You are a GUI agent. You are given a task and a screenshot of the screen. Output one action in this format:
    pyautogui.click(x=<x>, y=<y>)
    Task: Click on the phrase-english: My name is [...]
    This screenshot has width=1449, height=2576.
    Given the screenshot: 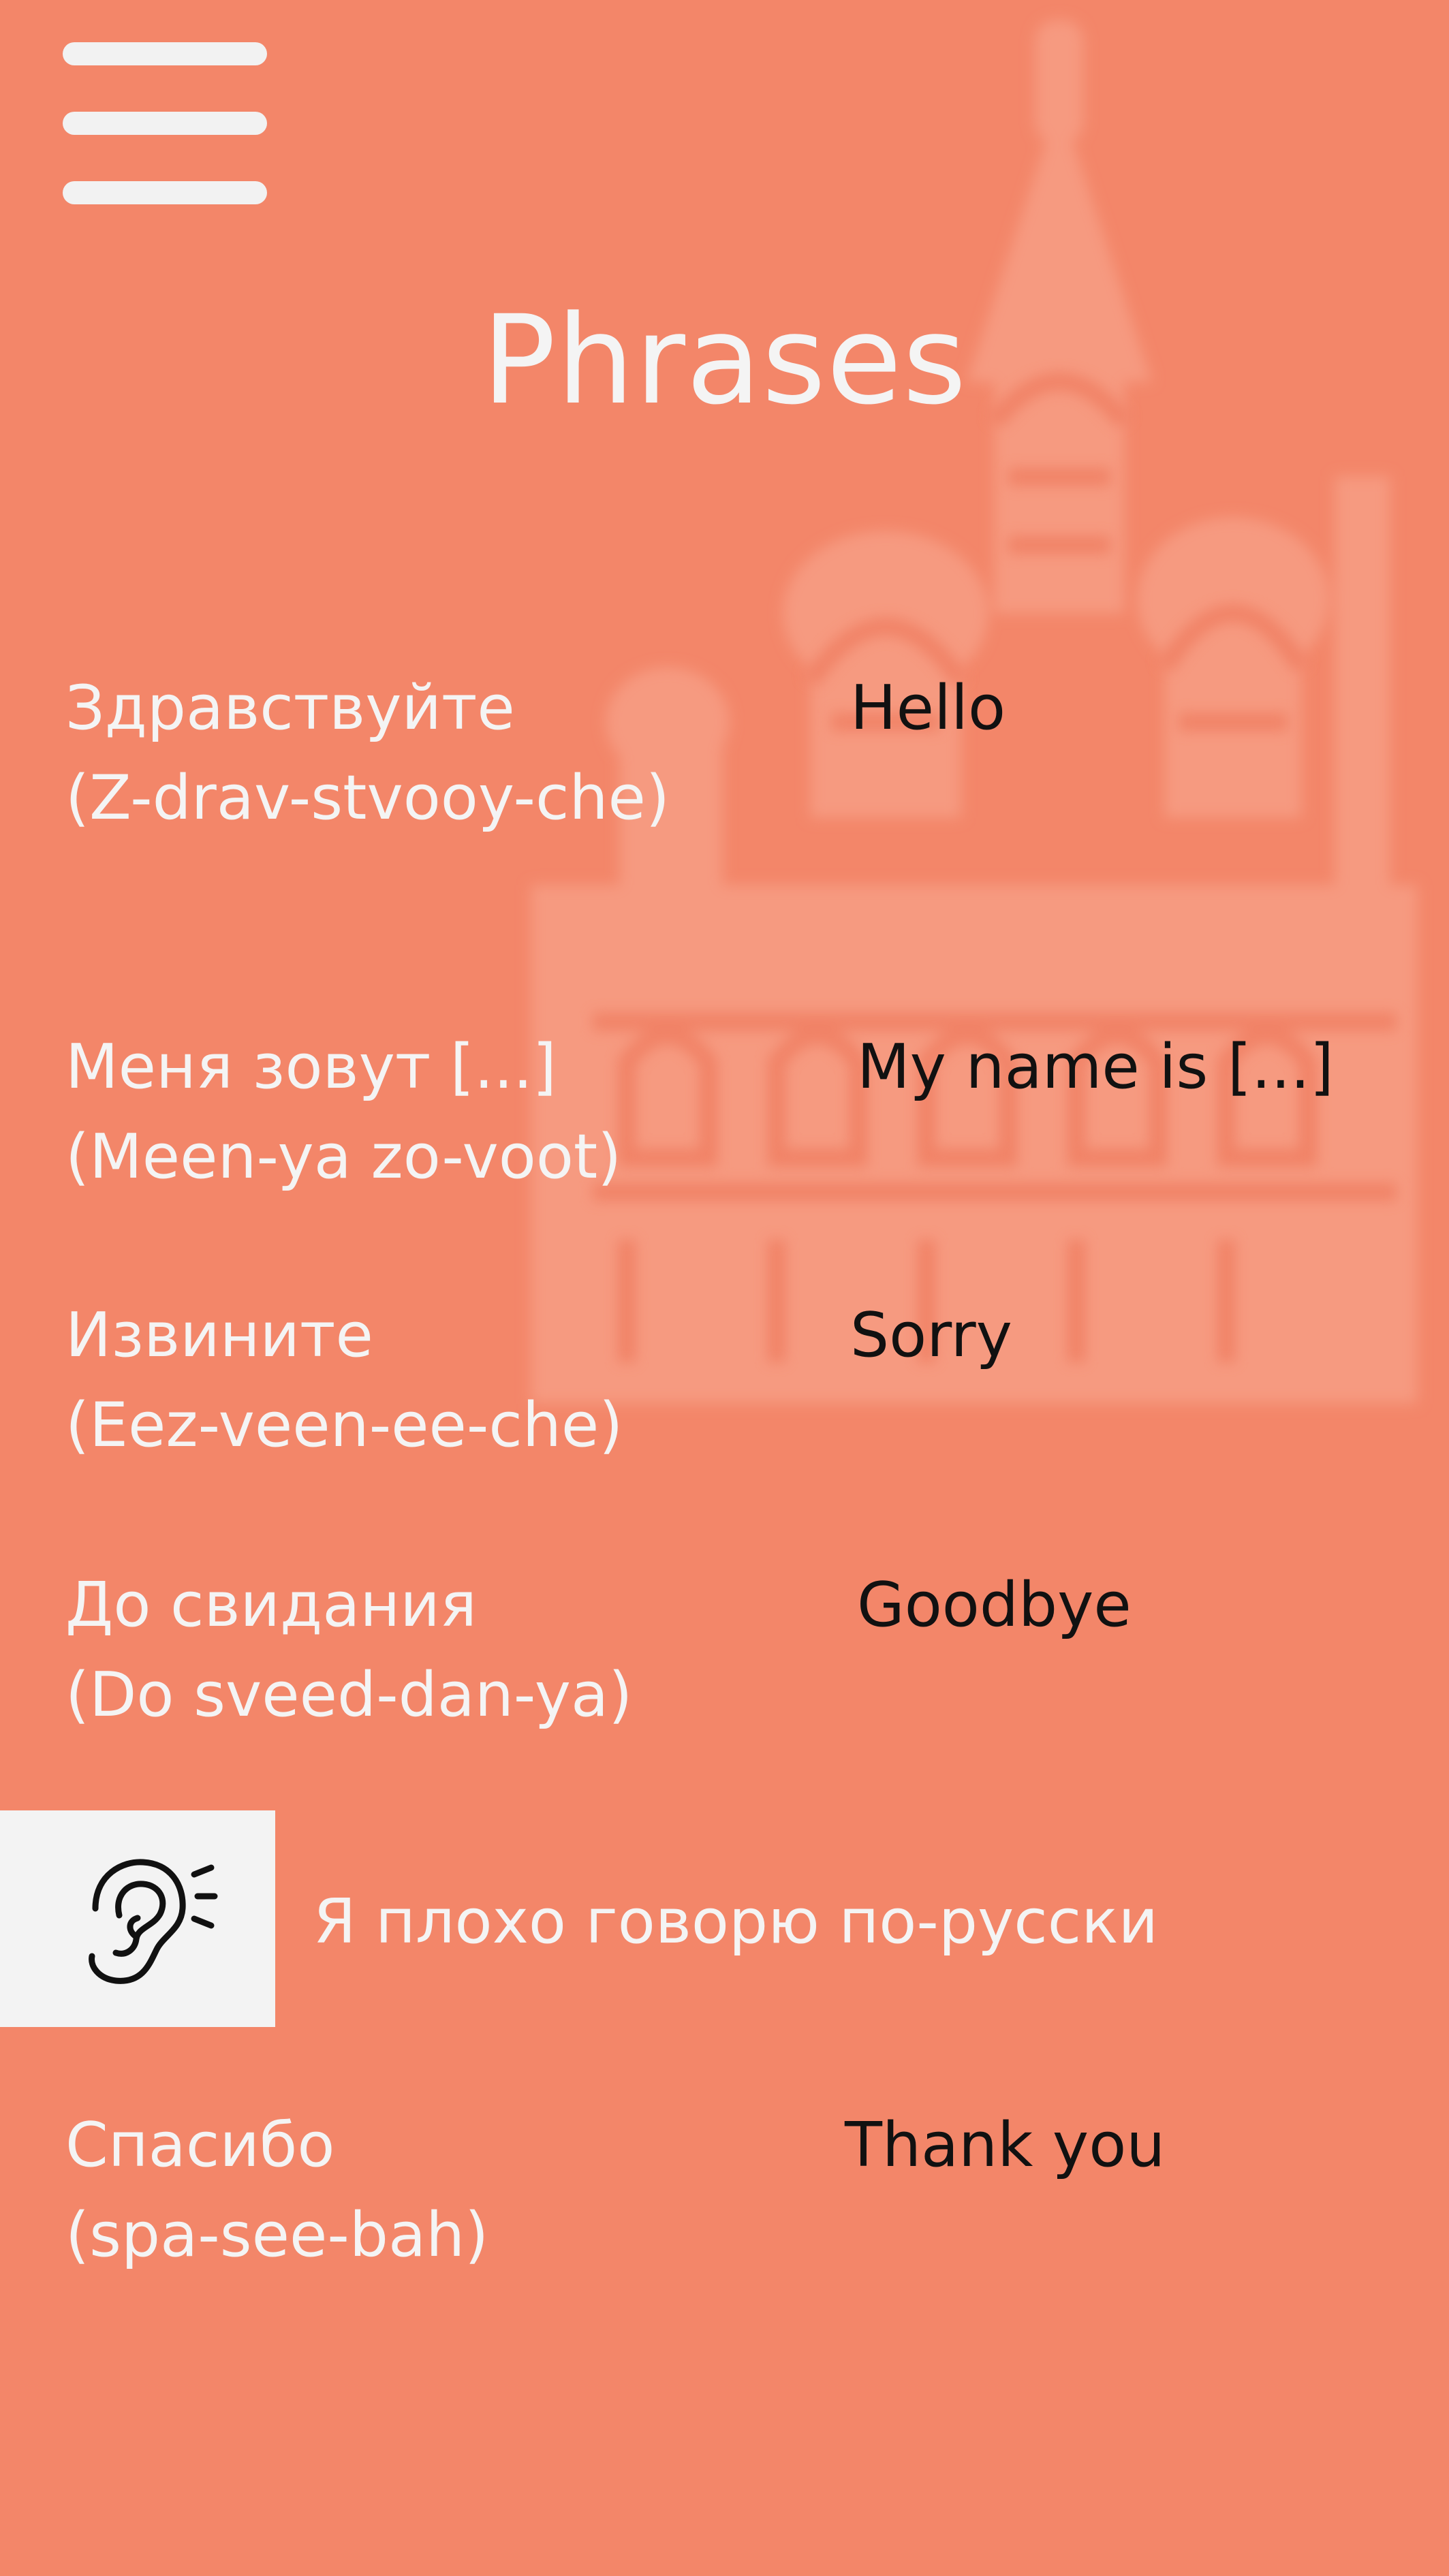 What is the action you would take?
    pyautogui.click(x=1095, y=1067)
    